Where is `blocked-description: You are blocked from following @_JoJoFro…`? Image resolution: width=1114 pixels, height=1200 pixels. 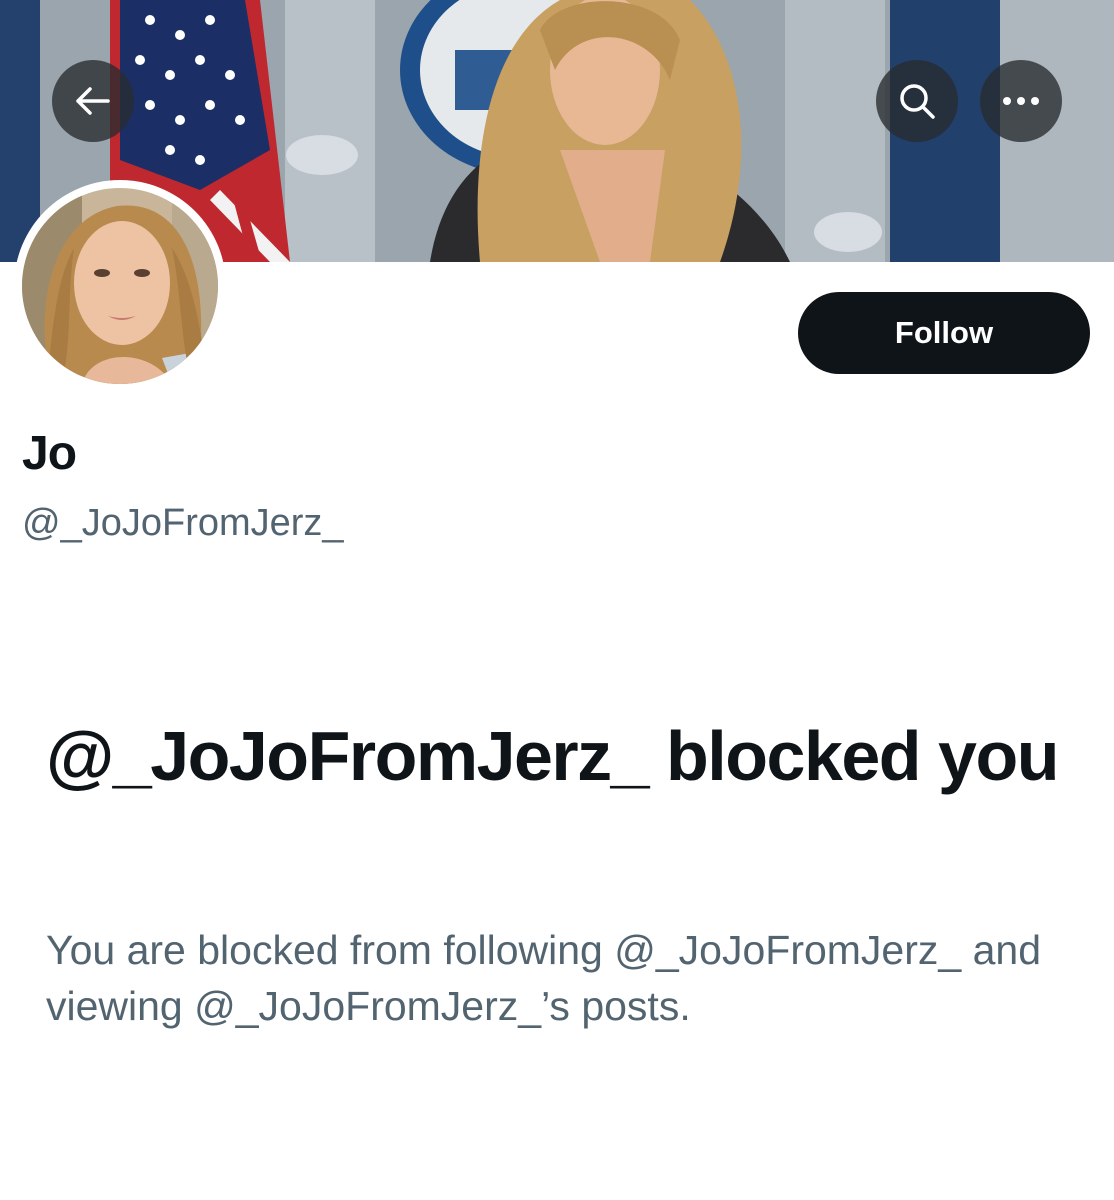
blocked-description: You are blocked from following @_JoJoFro… is located at coordinates (543, 978).